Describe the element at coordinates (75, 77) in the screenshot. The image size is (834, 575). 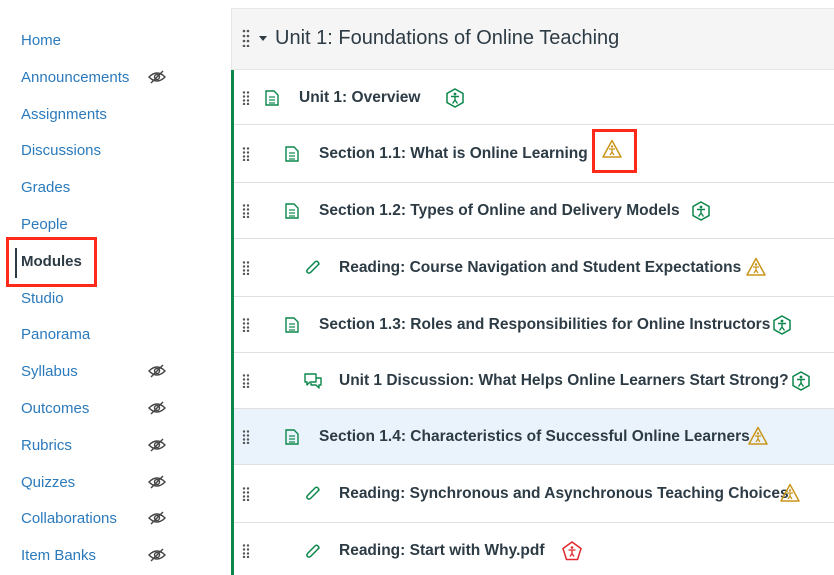
I see `nav-label: Announcements` at that location.